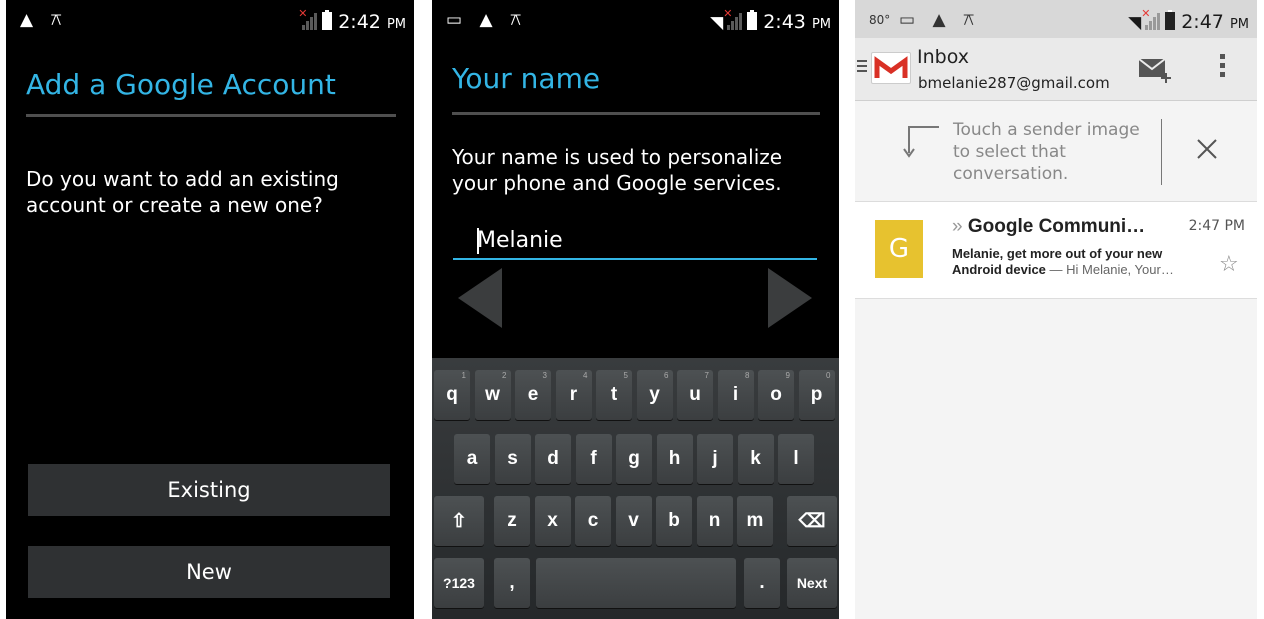  What do you see at coordinates (666, 375) in the screenshot?
I see `key-alt-label: 6` at bounding box center [666, 375].